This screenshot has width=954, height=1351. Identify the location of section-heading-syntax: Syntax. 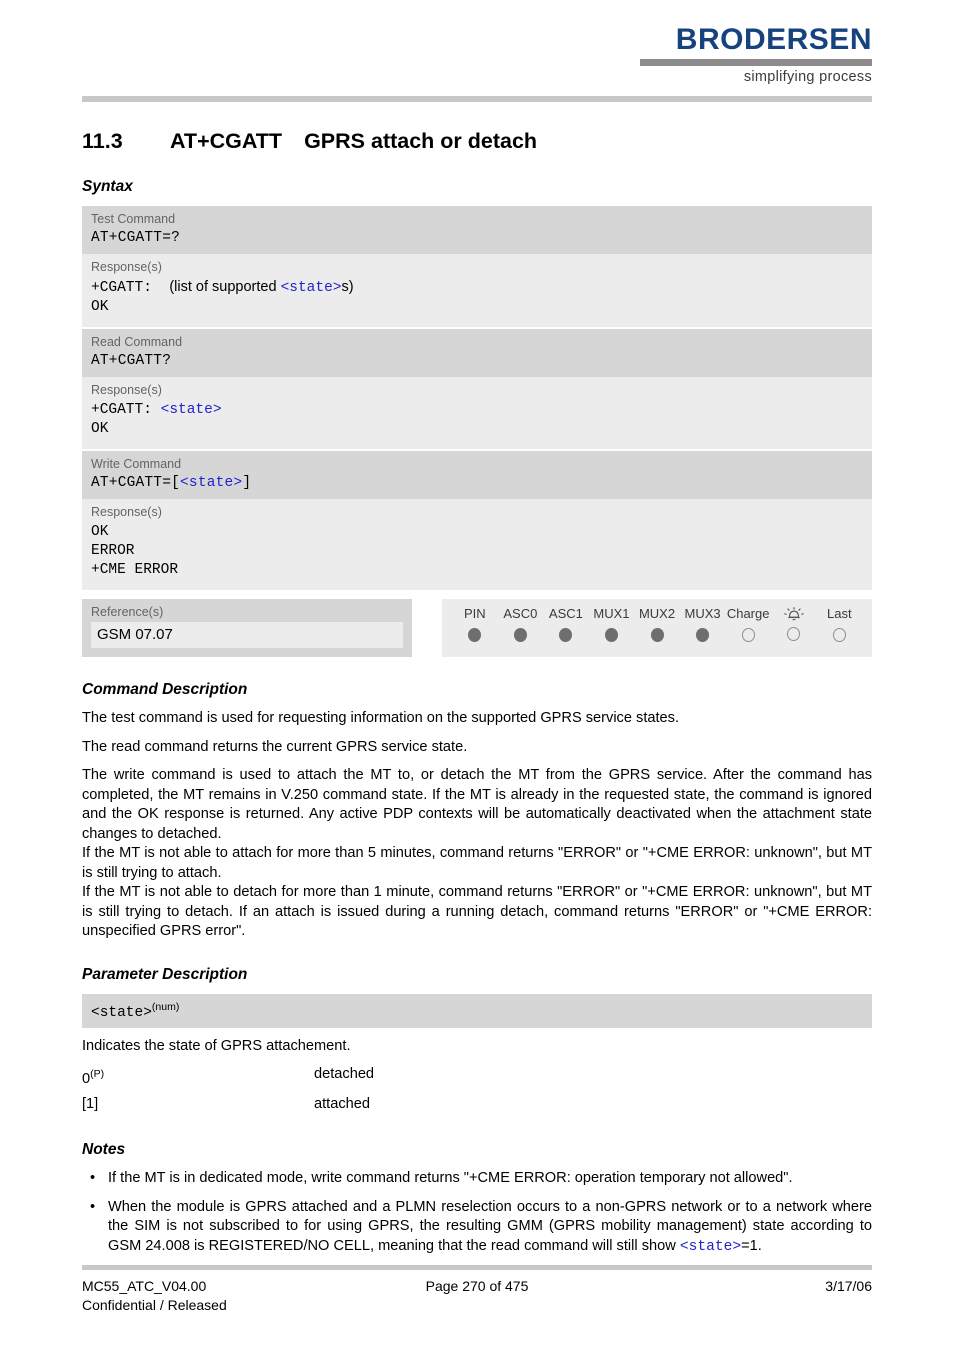
(107, 186).